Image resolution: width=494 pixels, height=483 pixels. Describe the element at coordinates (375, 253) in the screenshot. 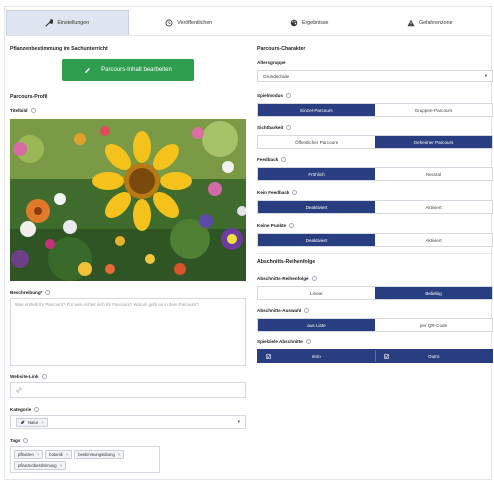

I see `section-divider` at that location.